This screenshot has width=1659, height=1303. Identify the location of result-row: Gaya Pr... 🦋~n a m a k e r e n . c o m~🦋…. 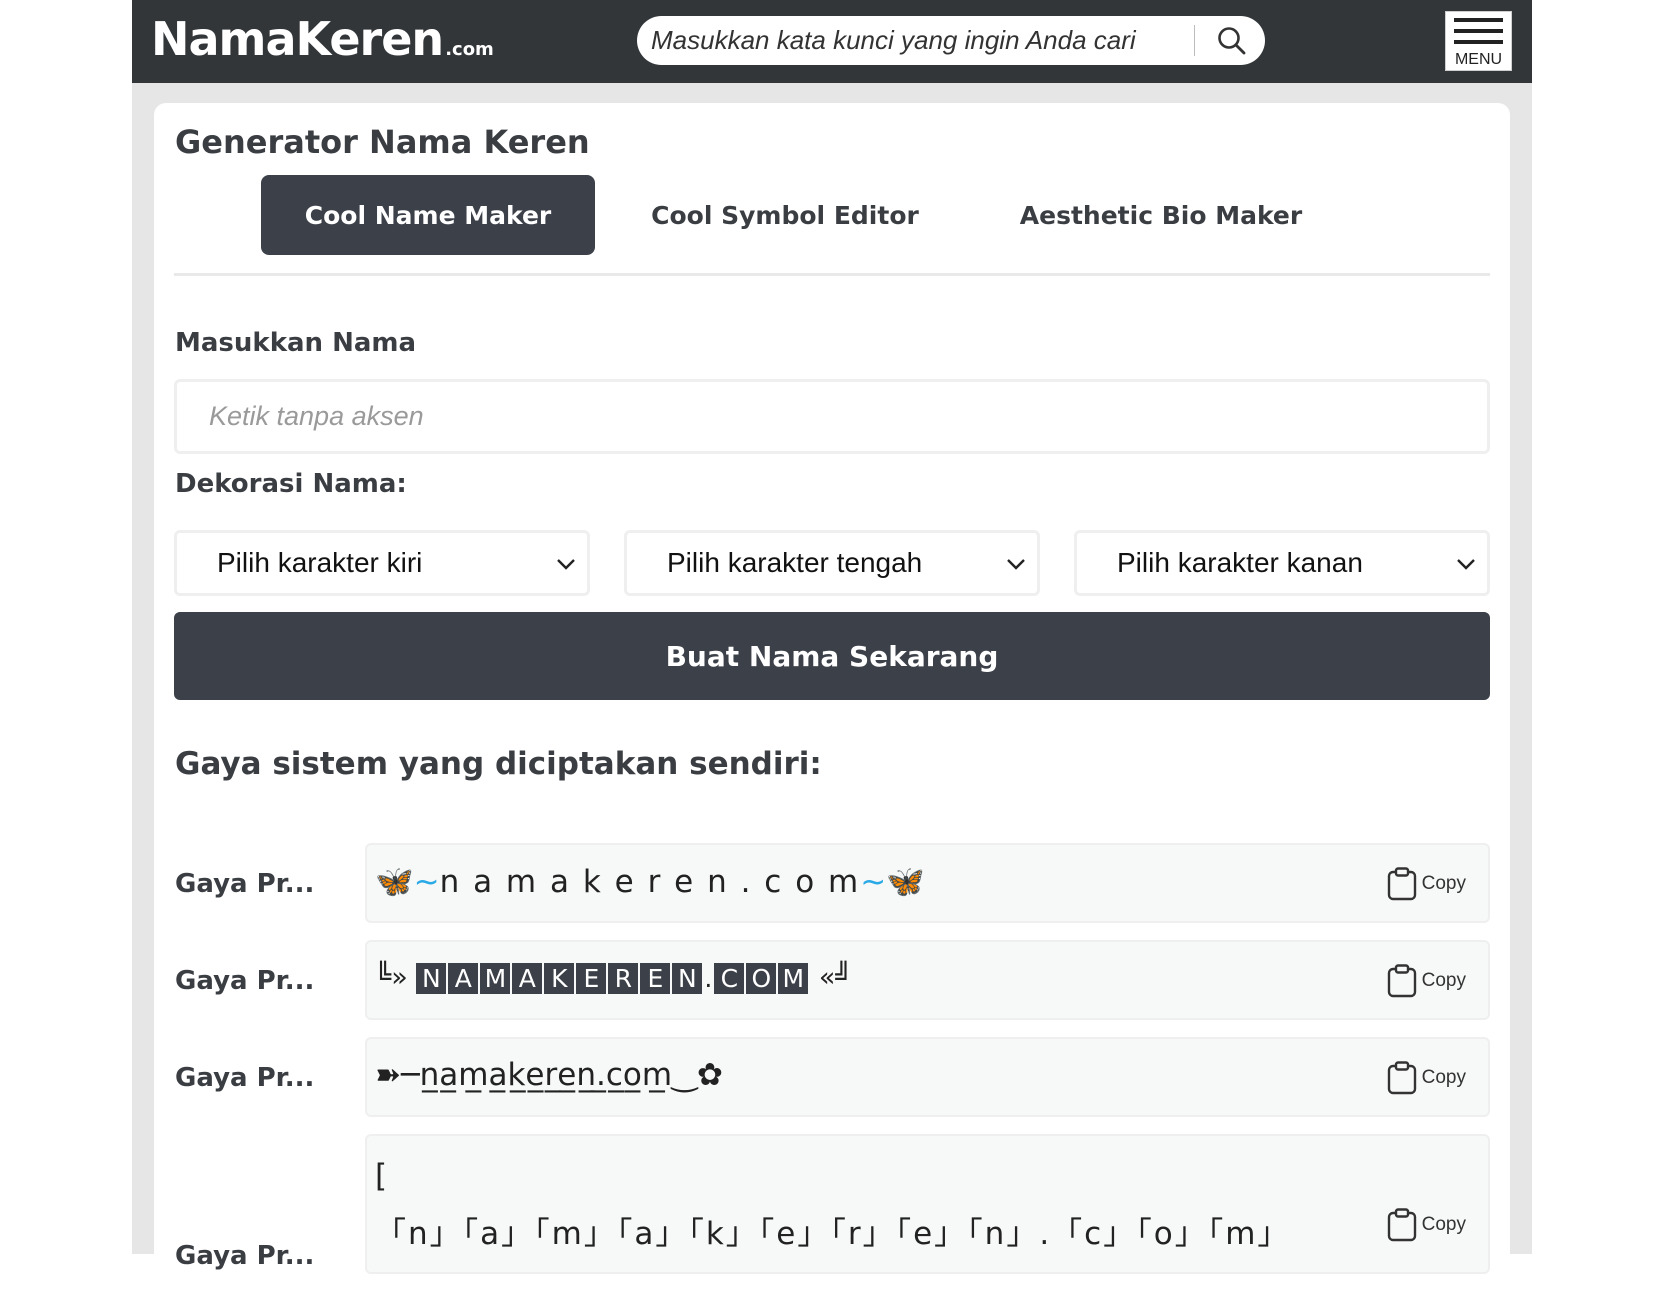
(832, 883).